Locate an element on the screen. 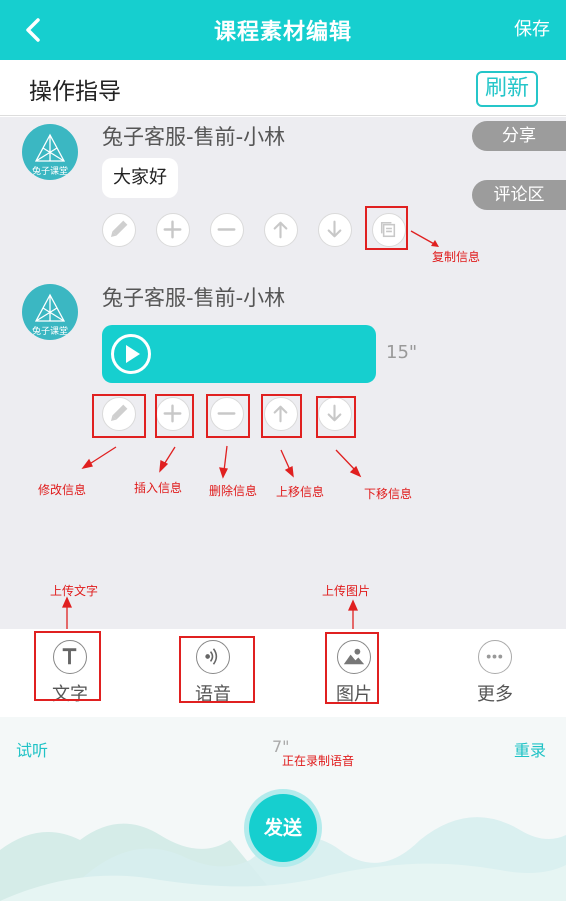 The width and height of the screenshot is (566, 901). send-button: 发送 is located at coordinates (283, 828).